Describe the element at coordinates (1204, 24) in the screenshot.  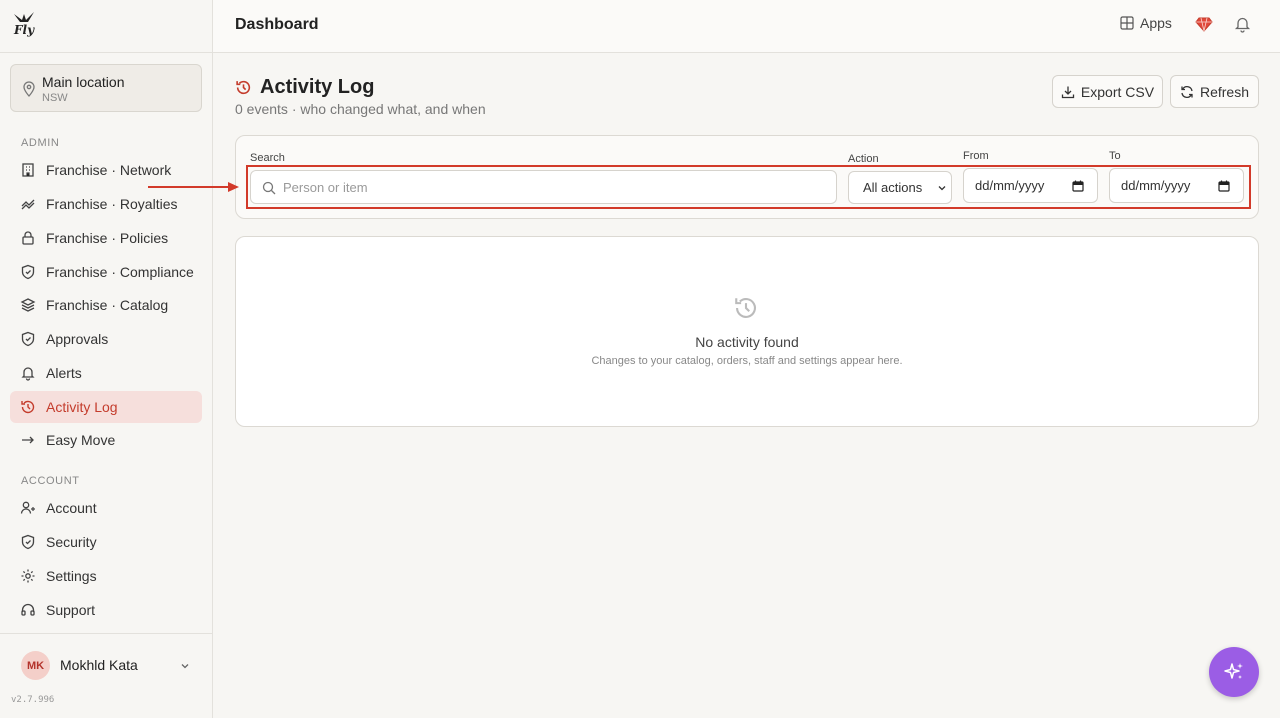
I see `gem-icon` at that location.